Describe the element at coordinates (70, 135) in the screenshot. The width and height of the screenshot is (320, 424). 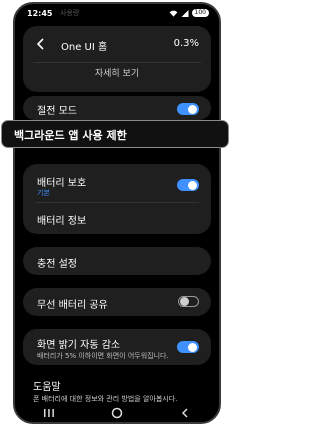
I see `background-limit-label: 백그라운드 앱 사용 제한` at that location.